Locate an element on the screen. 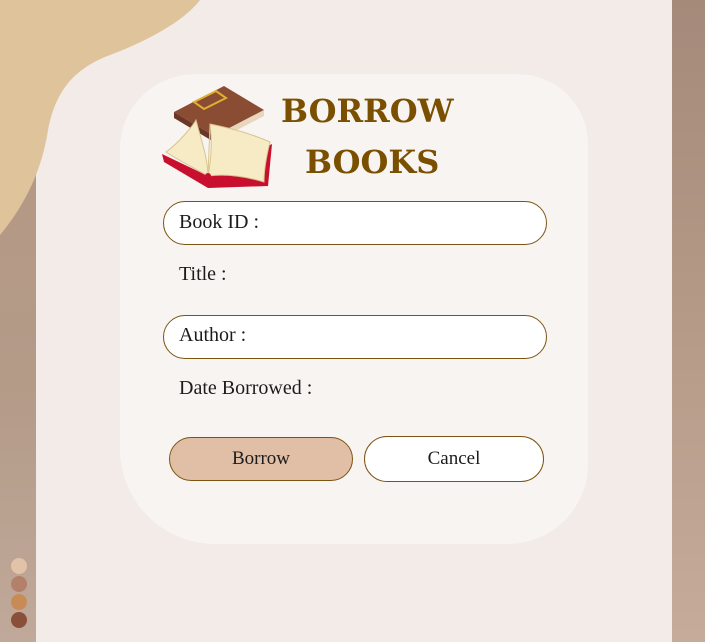  title-label: Title : is located at coordinates (203, 274).